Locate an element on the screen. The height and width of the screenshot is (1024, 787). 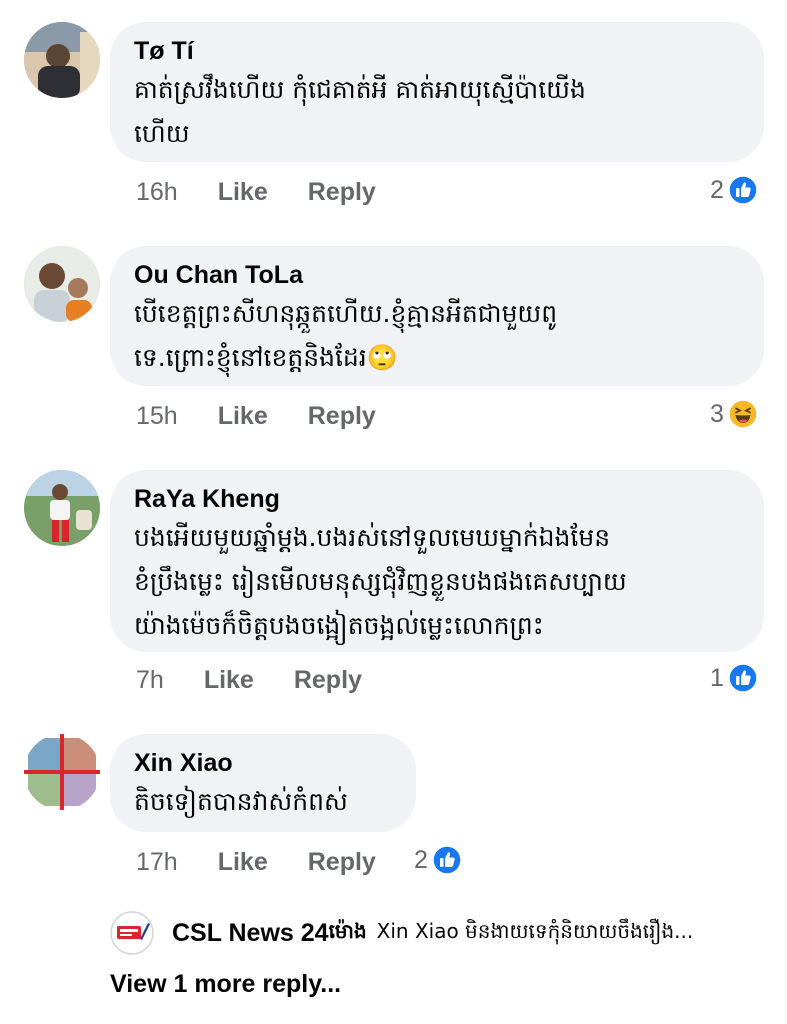
reaction-summary: 1 is located at coordinates (734, 678).